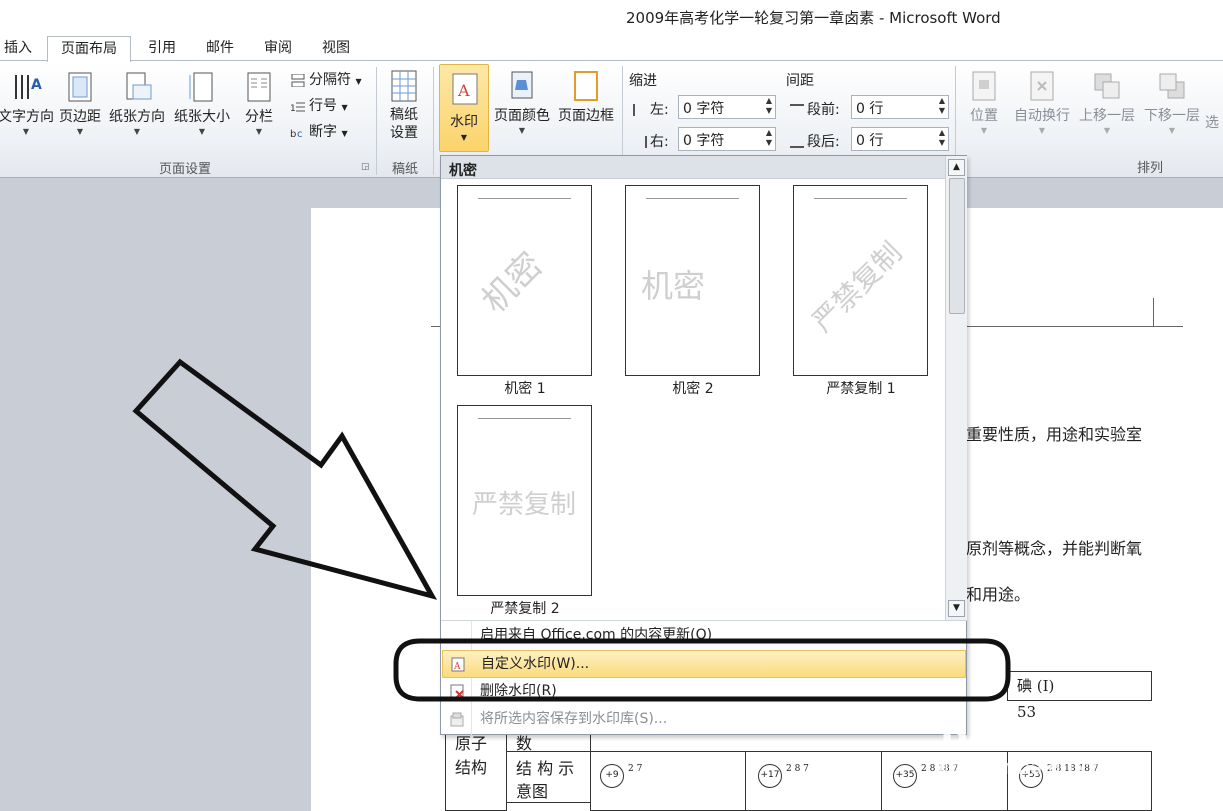 This screenshot has width=1223, height=811. What do you see at coordinates (586, 86) in the screenshot?
I see `page-border-icon` at bounding box center [586, 86].